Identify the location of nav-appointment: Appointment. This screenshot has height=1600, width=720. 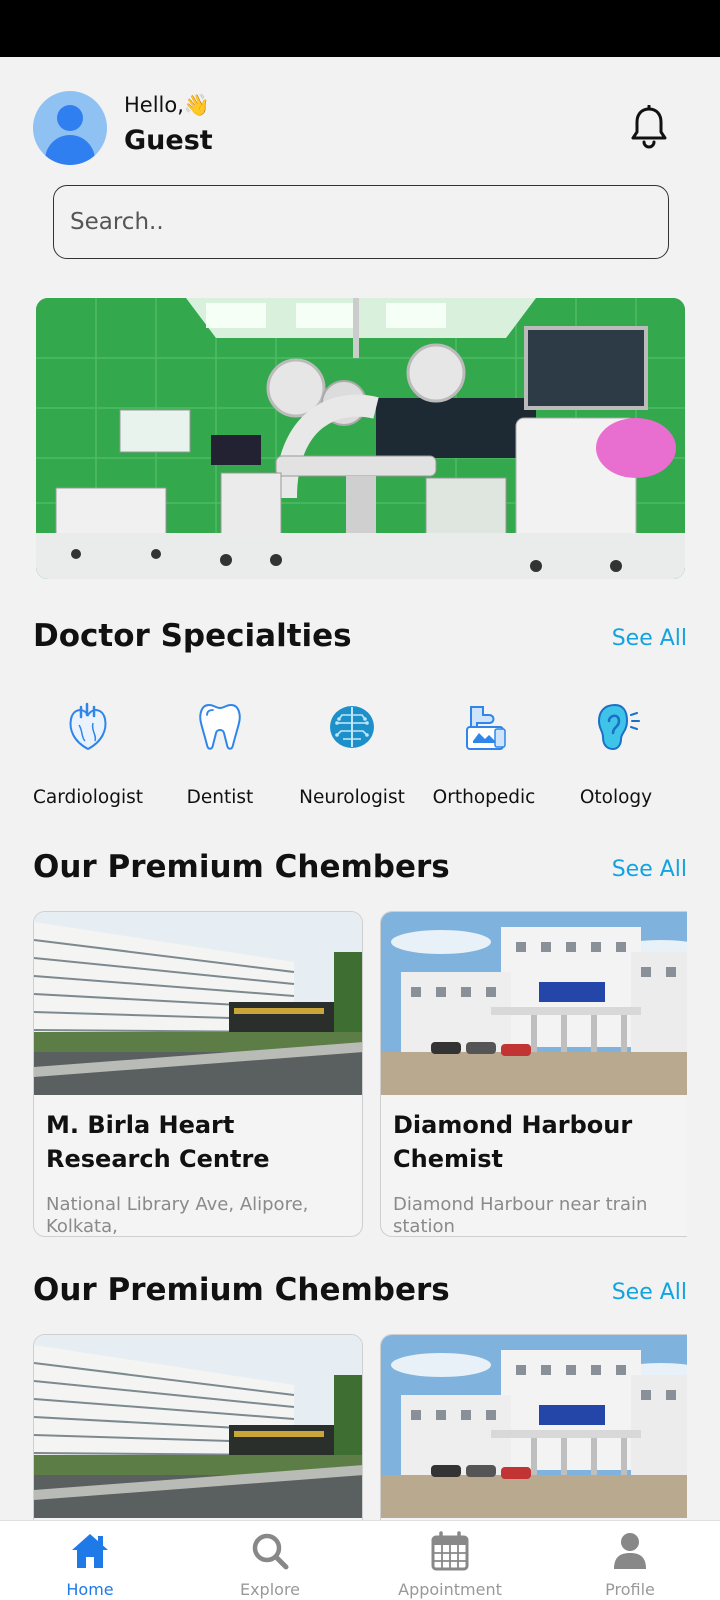
(450, 1560).